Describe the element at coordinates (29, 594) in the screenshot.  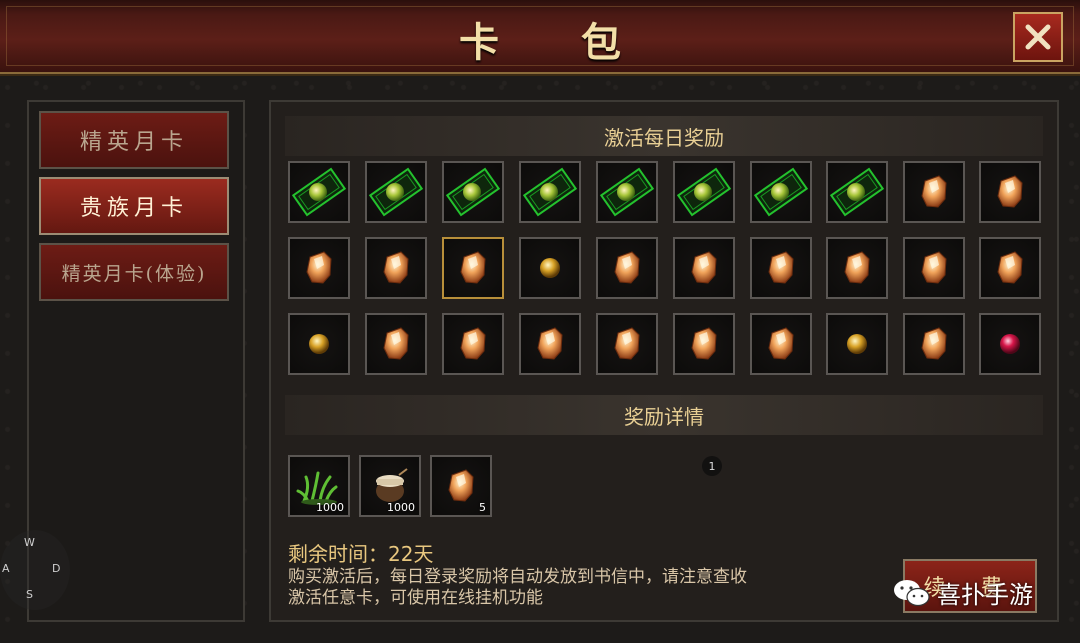
I see `joystick-s: S` at that location.